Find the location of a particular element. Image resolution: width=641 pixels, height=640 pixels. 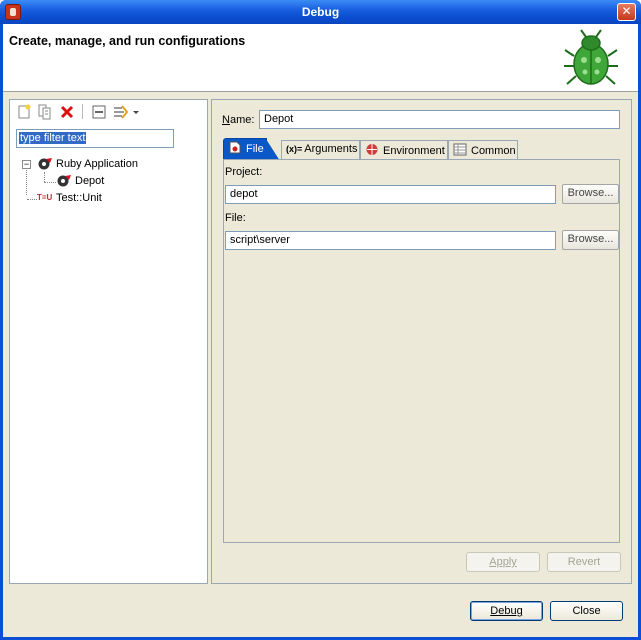

collapse-all-icon is located at coordinates (99, 112).